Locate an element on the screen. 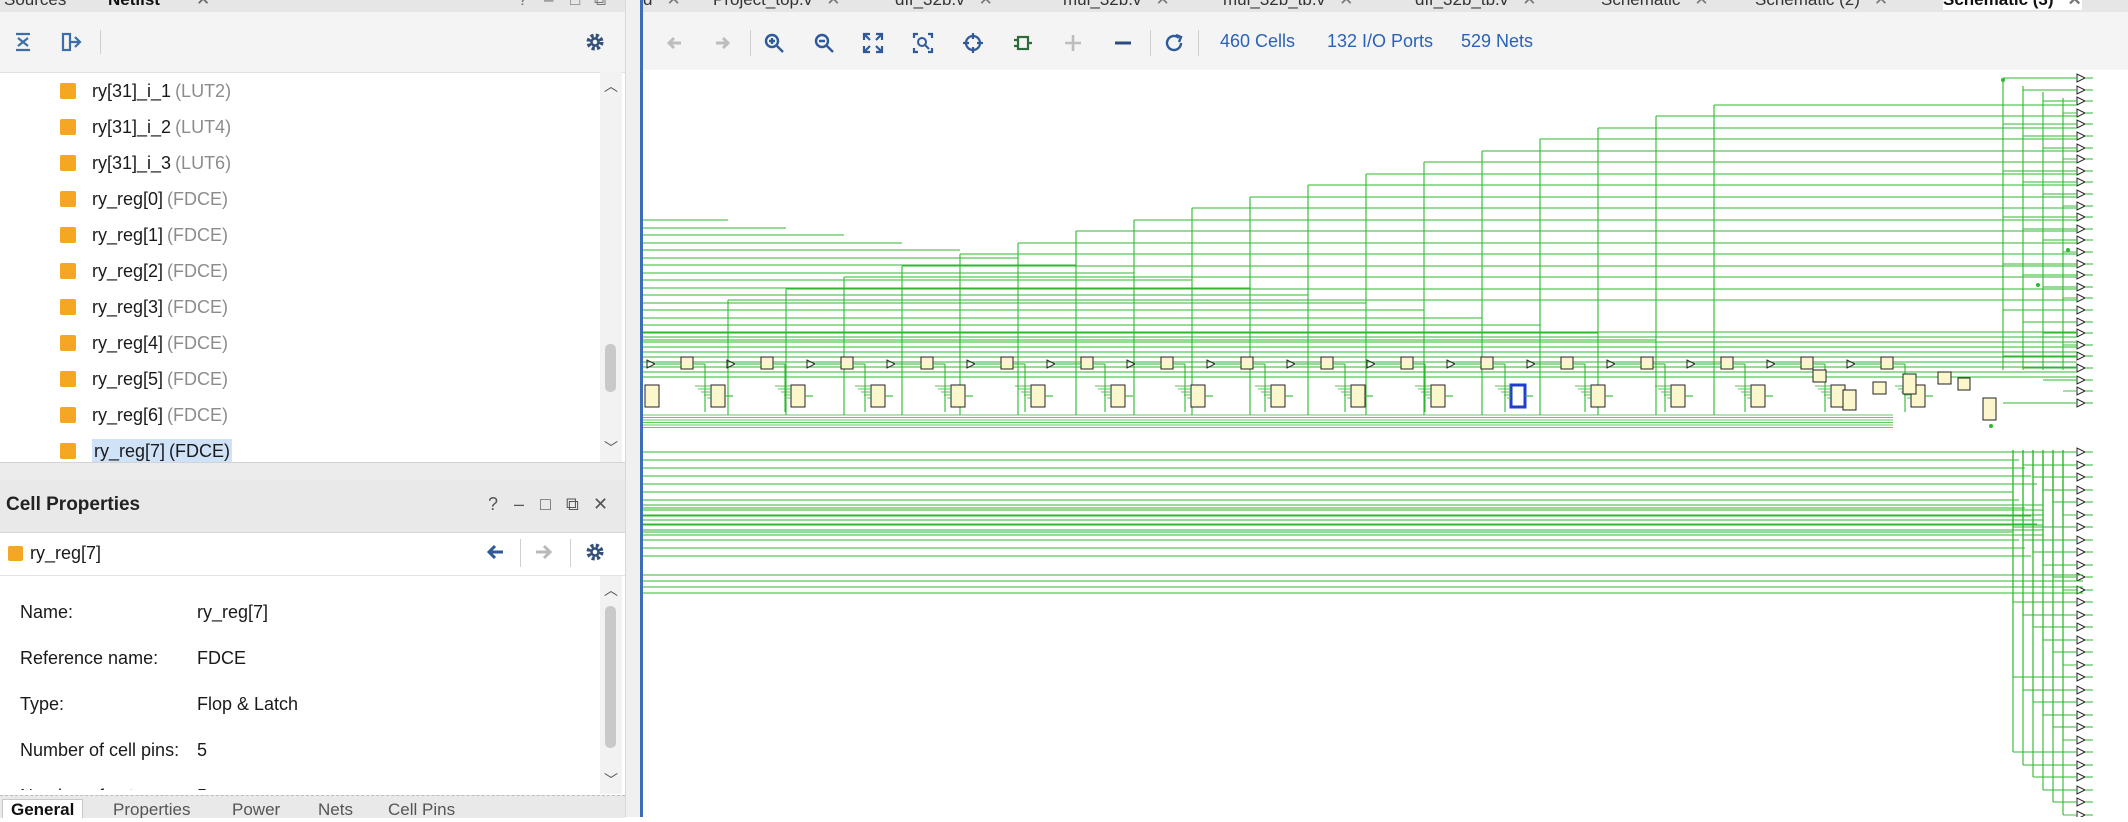  panel-splitter is located at coordinates (312, 472).